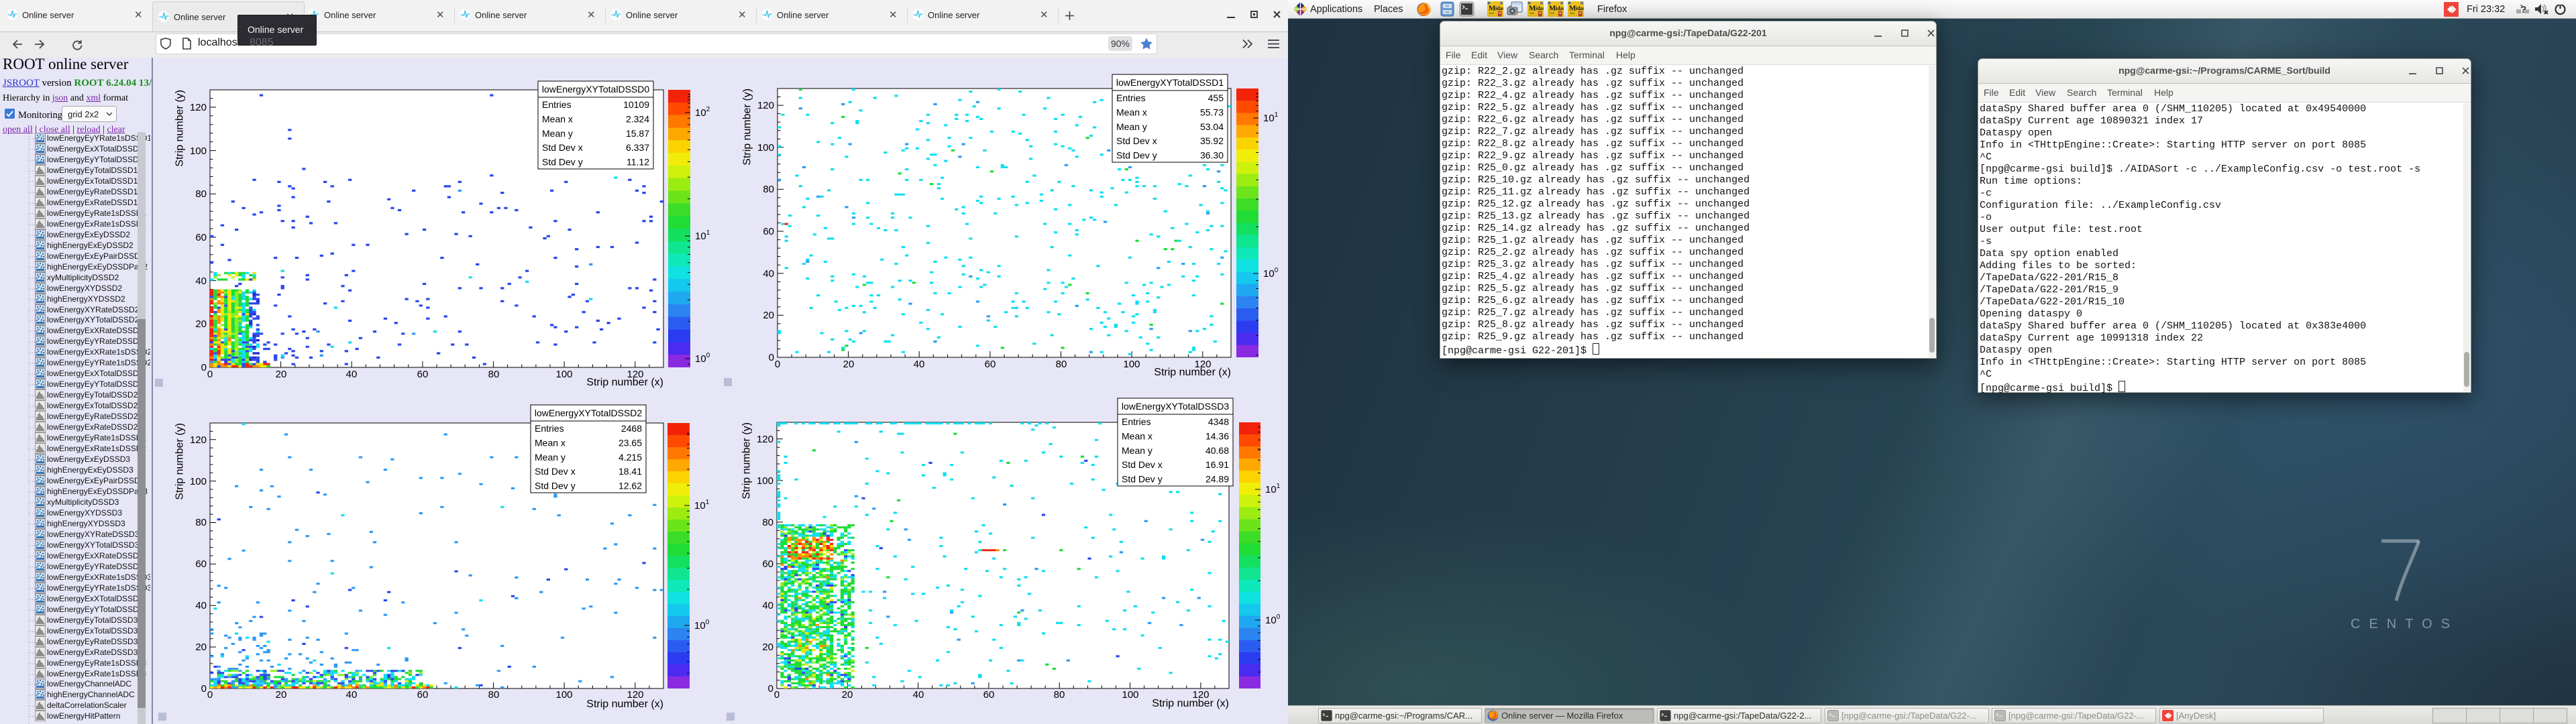 The height and width of the screenshot is (724, 2576). What do you see at coordinates (1176, 406) in the screenshot?
I see `svg-text: lowEnergyXYTotalDSSD3` at bounding box center [1176, 406].